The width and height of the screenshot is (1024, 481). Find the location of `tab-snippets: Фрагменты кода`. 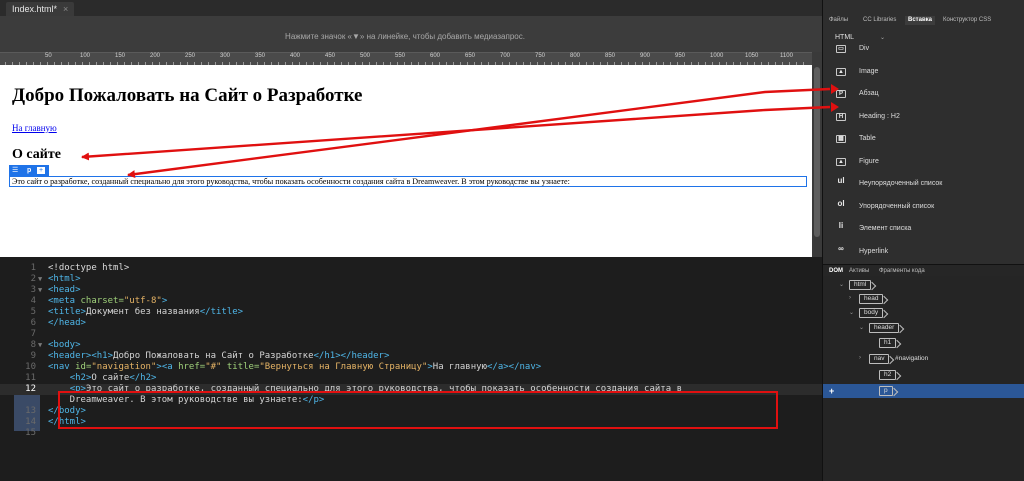

tab-snippets: Фрагменты кода is located at coordinates (902, 271).